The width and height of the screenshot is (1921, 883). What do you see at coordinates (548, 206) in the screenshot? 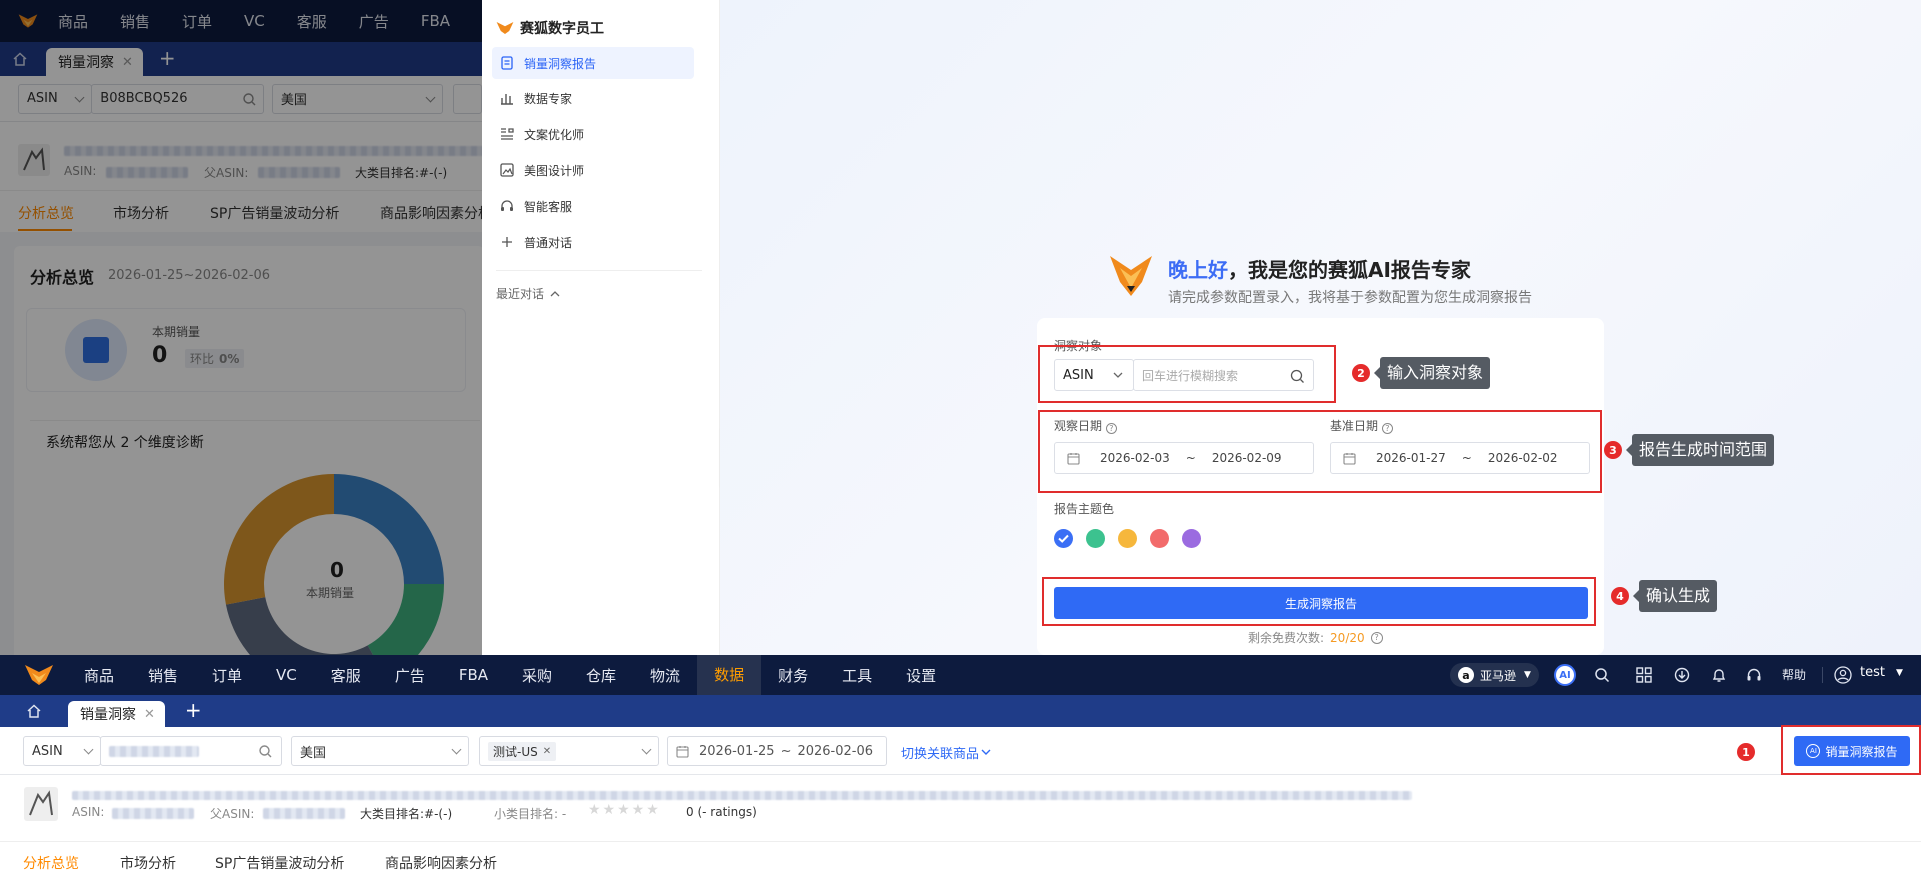
I see `panel-item-label: 智能客服` at bounding box center [548, 206].